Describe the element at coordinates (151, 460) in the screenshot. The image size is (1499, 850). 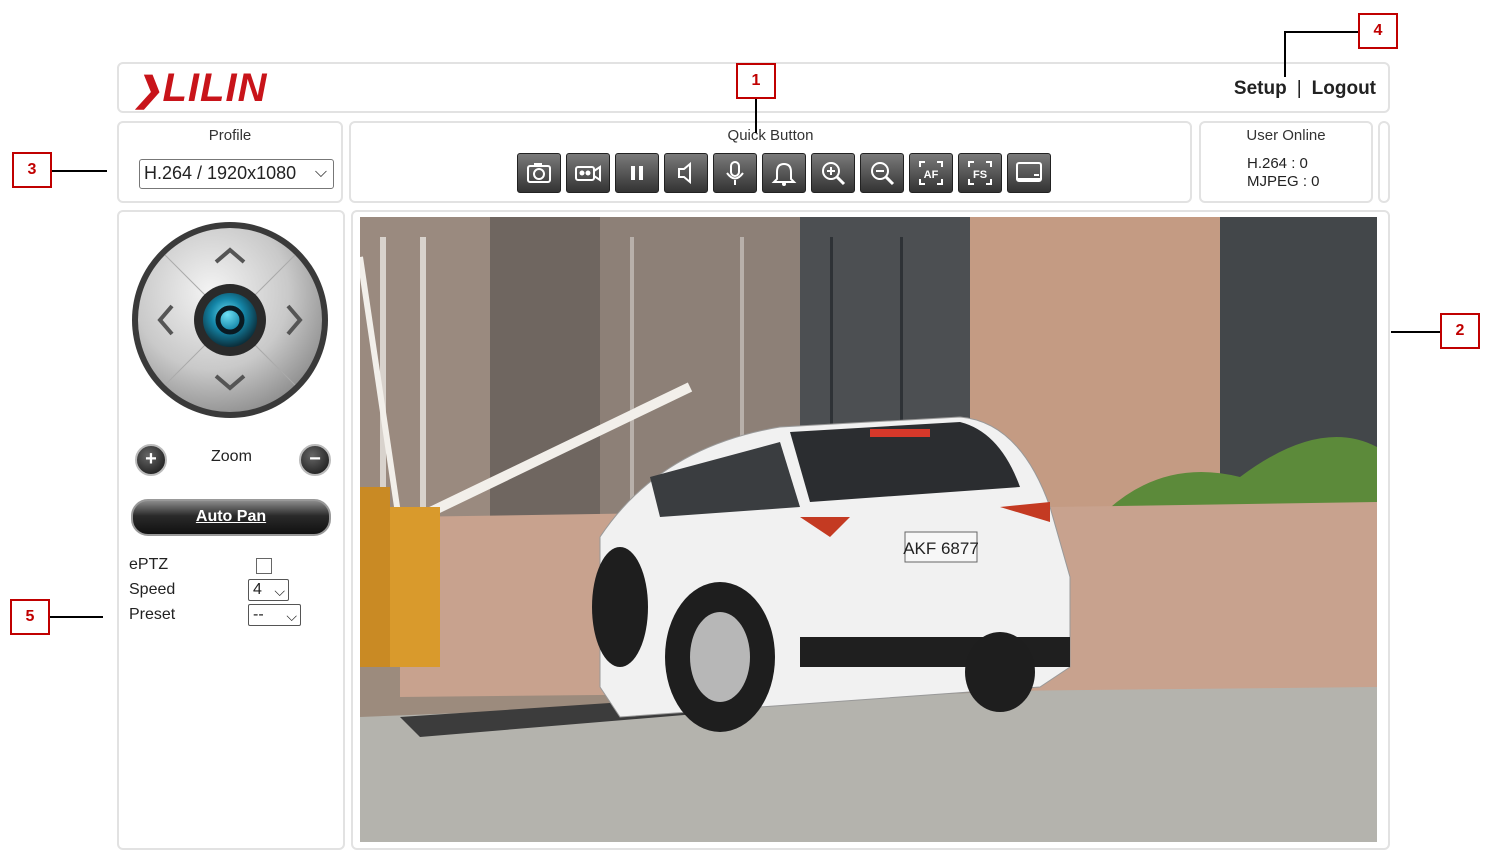
I see `zoom-in-button-ptz: +` at that location.